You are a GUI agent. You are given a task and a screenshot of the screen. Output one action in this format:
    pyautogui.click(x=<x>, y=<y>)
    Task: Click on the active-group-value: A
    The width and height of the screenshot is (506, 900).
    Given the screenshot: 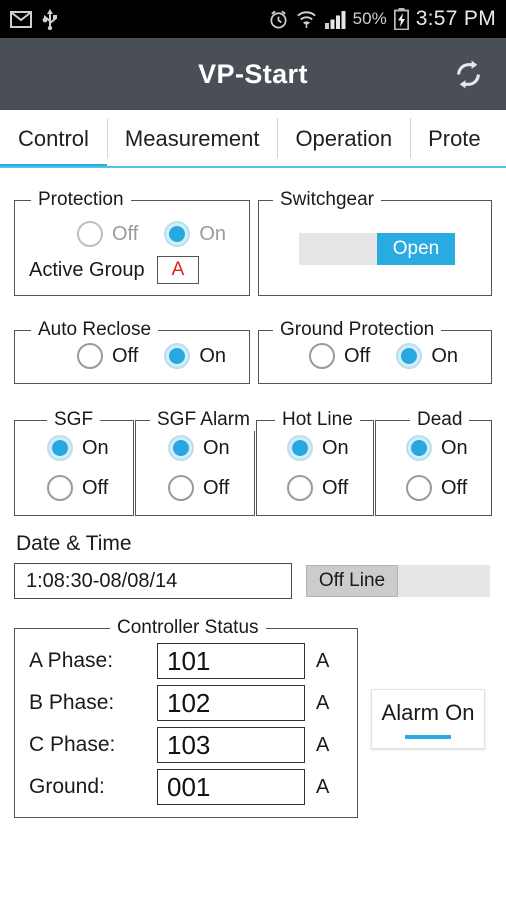 What is the action you would take?
    pyautogui.click(x=178, y=269)
    